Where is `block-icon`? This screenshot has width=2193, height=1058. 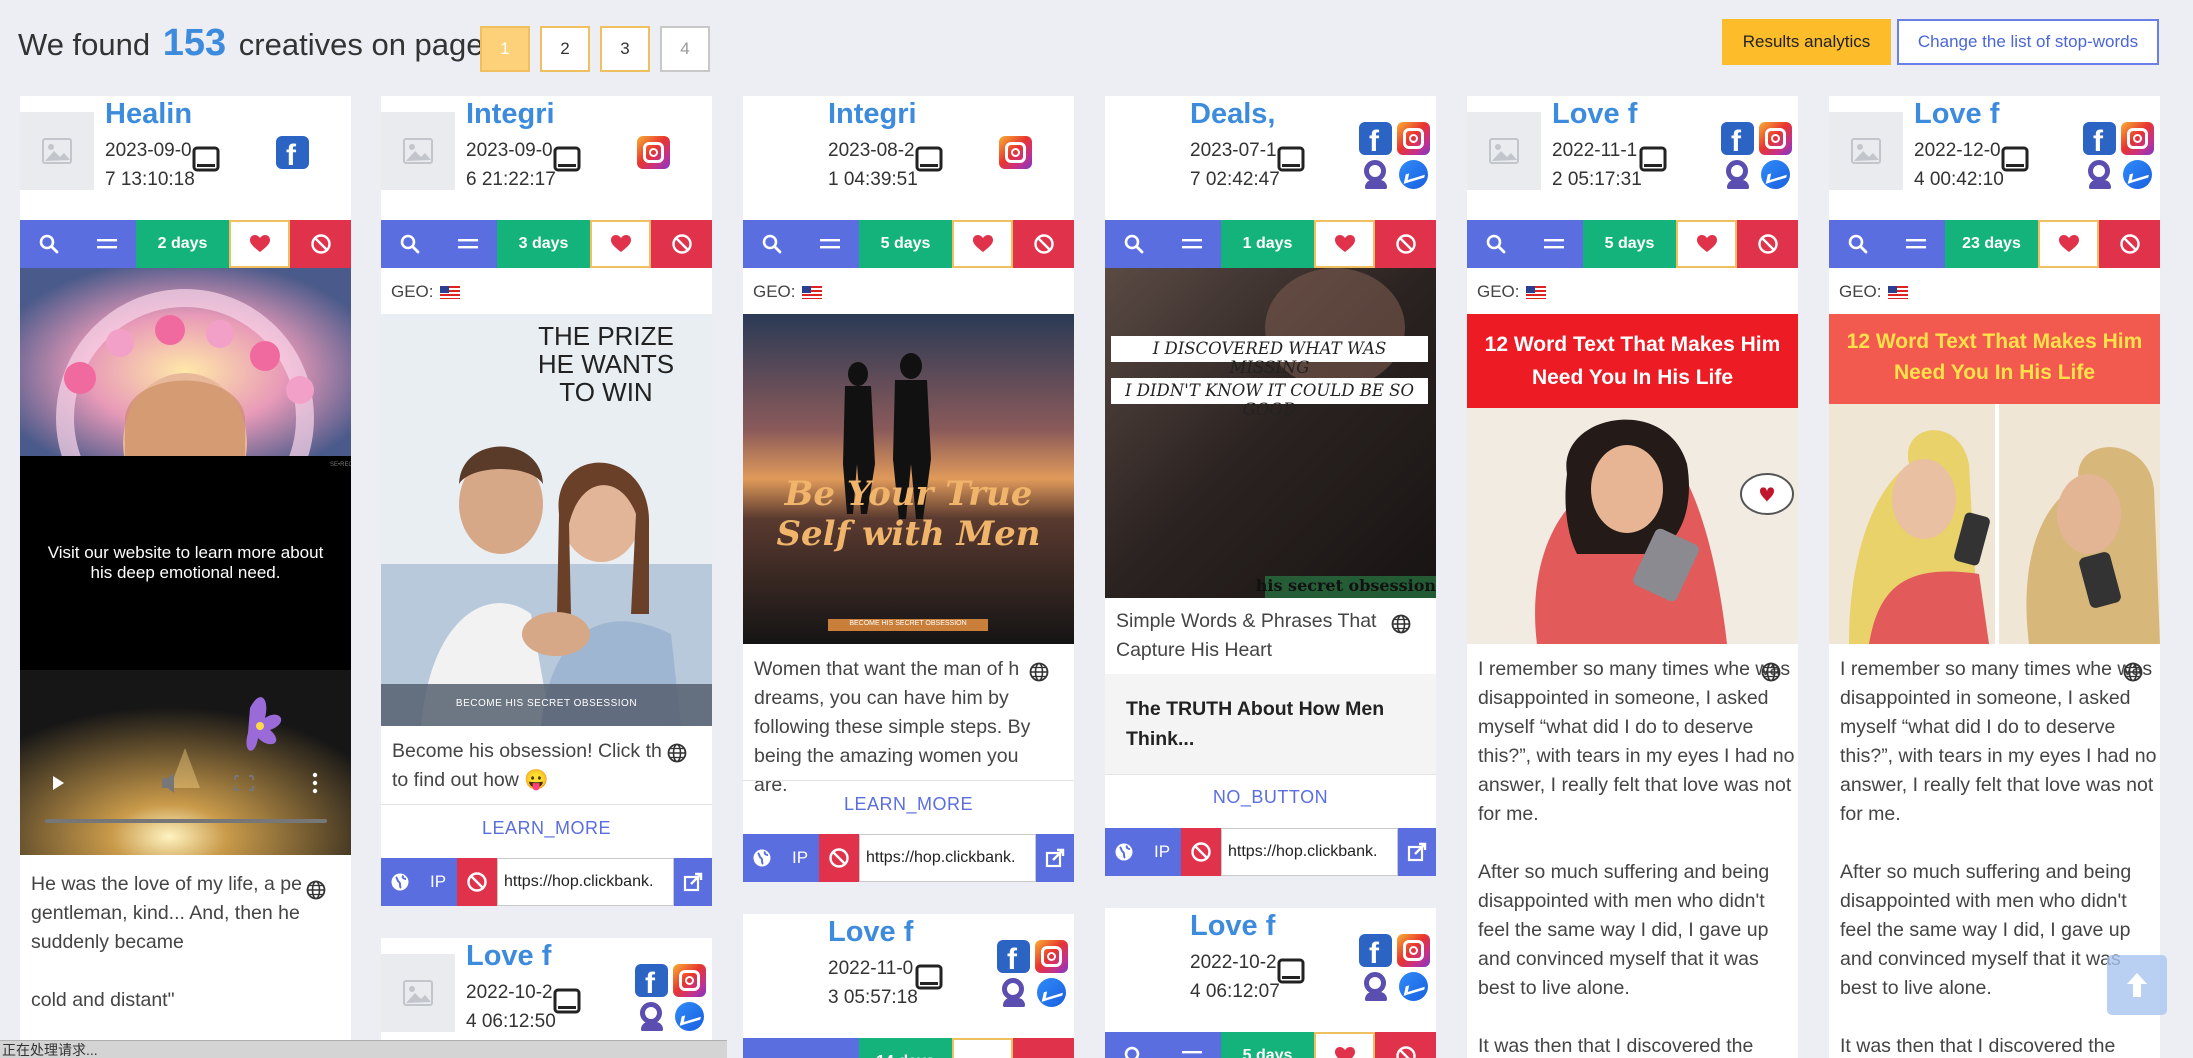 block-icon is located at coordinates (1768, 244).